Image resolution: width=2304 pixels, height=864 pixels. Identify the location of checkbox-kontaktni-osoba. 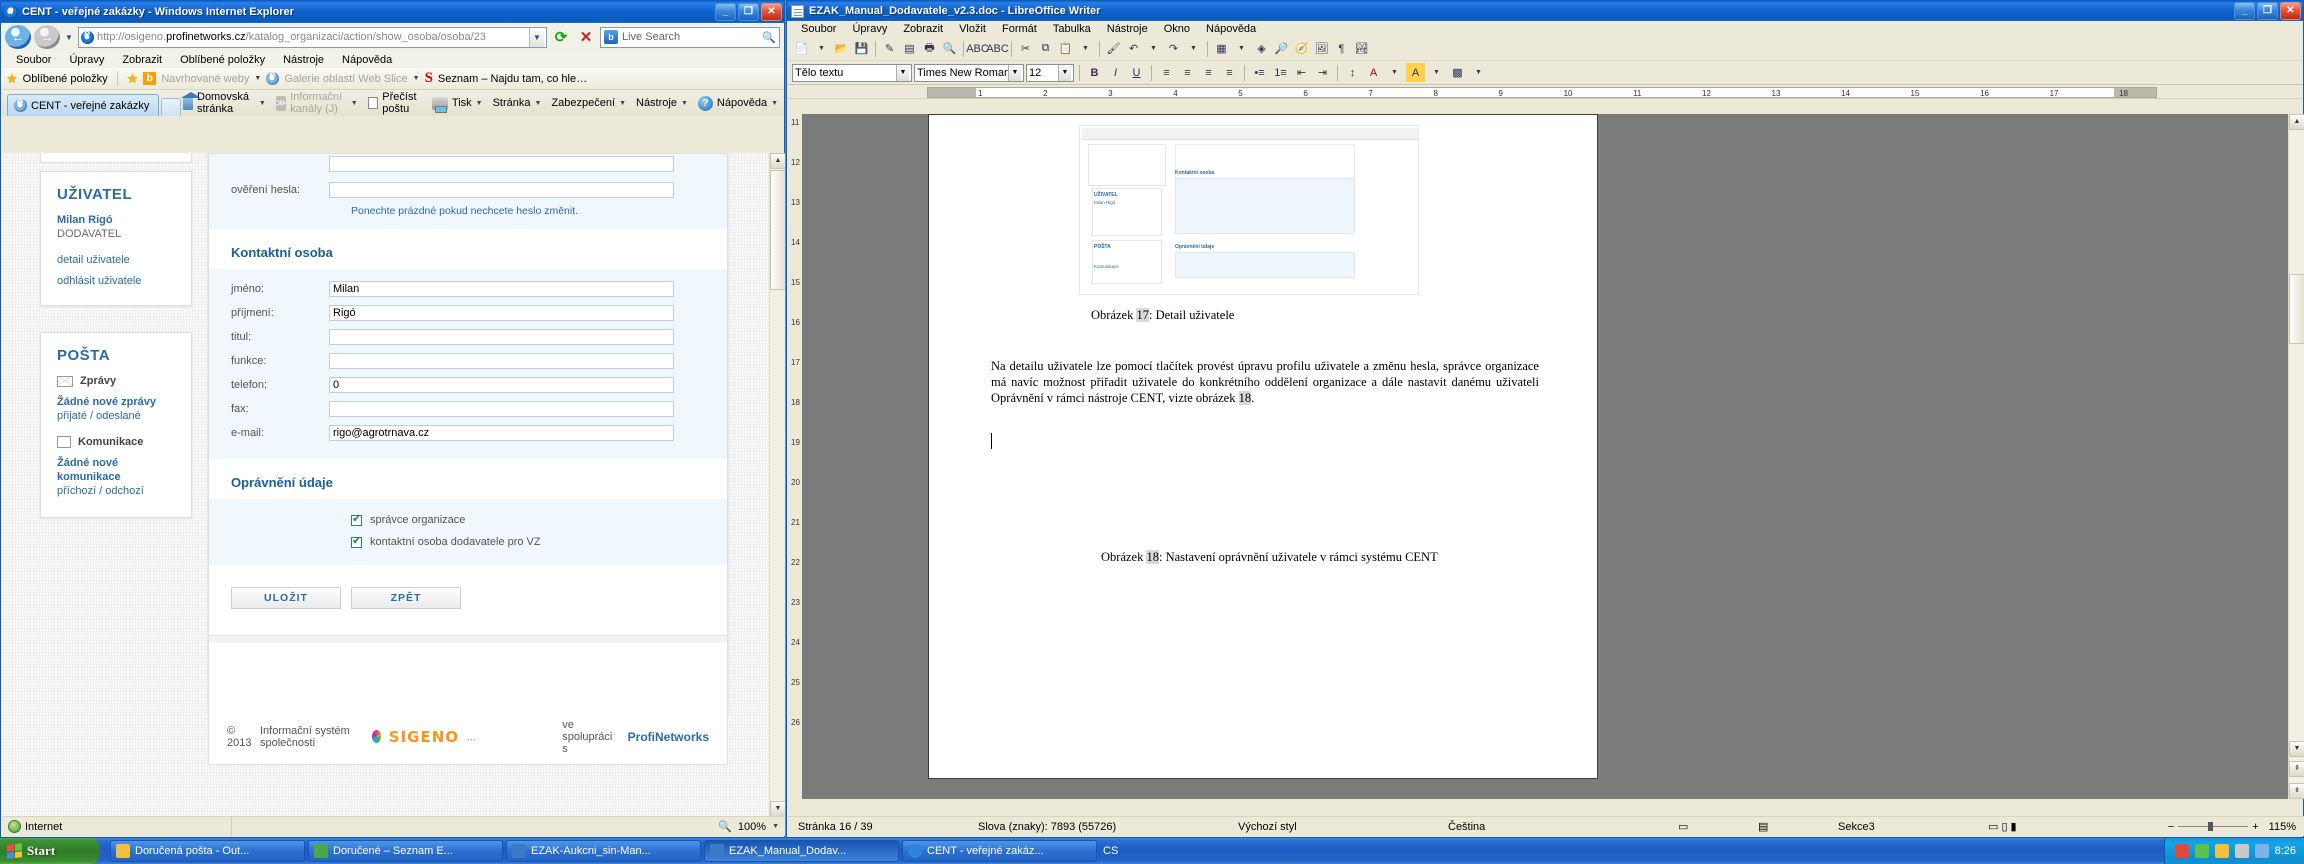
(356, 541).